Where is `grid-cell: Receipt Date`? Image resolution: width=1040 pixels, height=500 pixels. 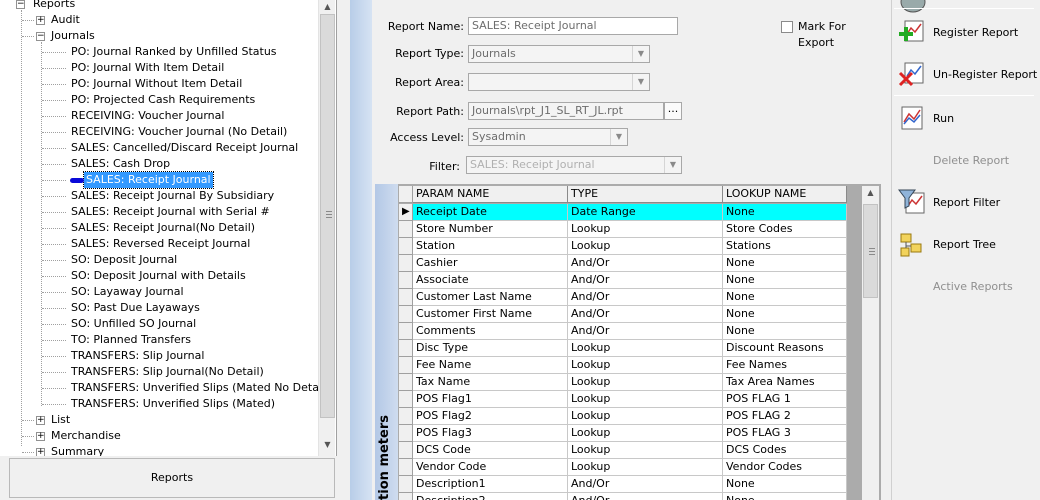 grid-cell: Receipt Date is located at coordinates (490, 212).